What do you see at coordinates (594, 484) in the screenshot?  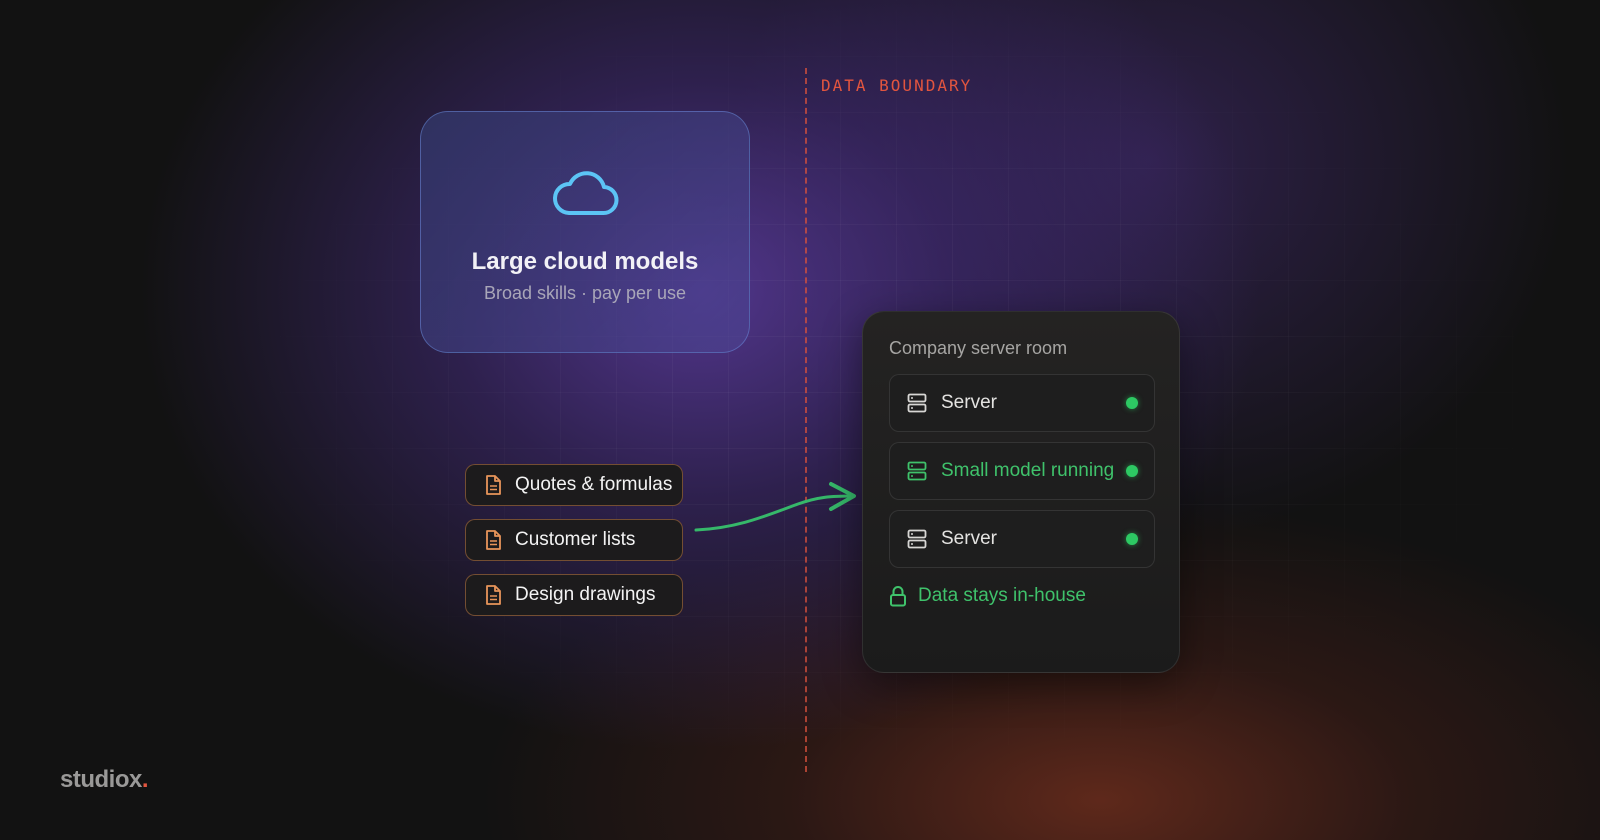 I see `document-chip-label: Quotes & formulas` at bounding box center [594, 484].